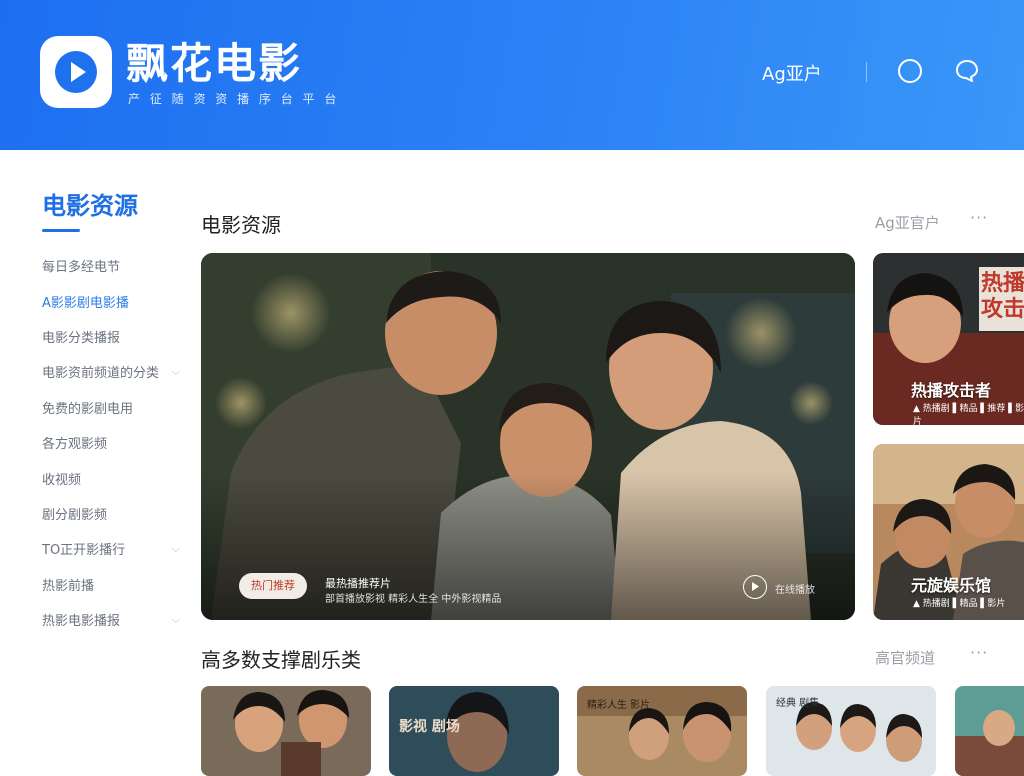  What do you see at coordinates (967, 71) in the screenshot?
I see `chat-icon` at bounding box center [967, 71].